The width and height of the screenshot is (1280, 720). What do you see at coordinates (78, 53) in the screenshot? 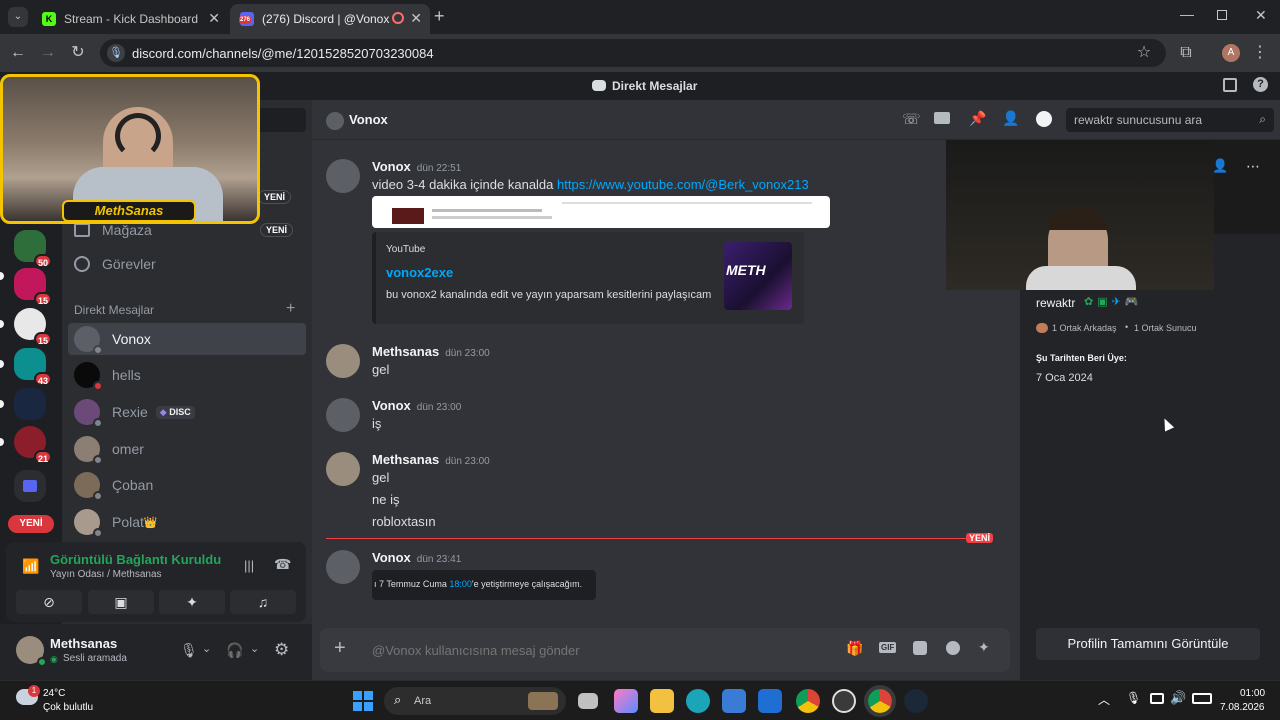
I see `reload-icon: ↻` at bounding box center [78, 53].